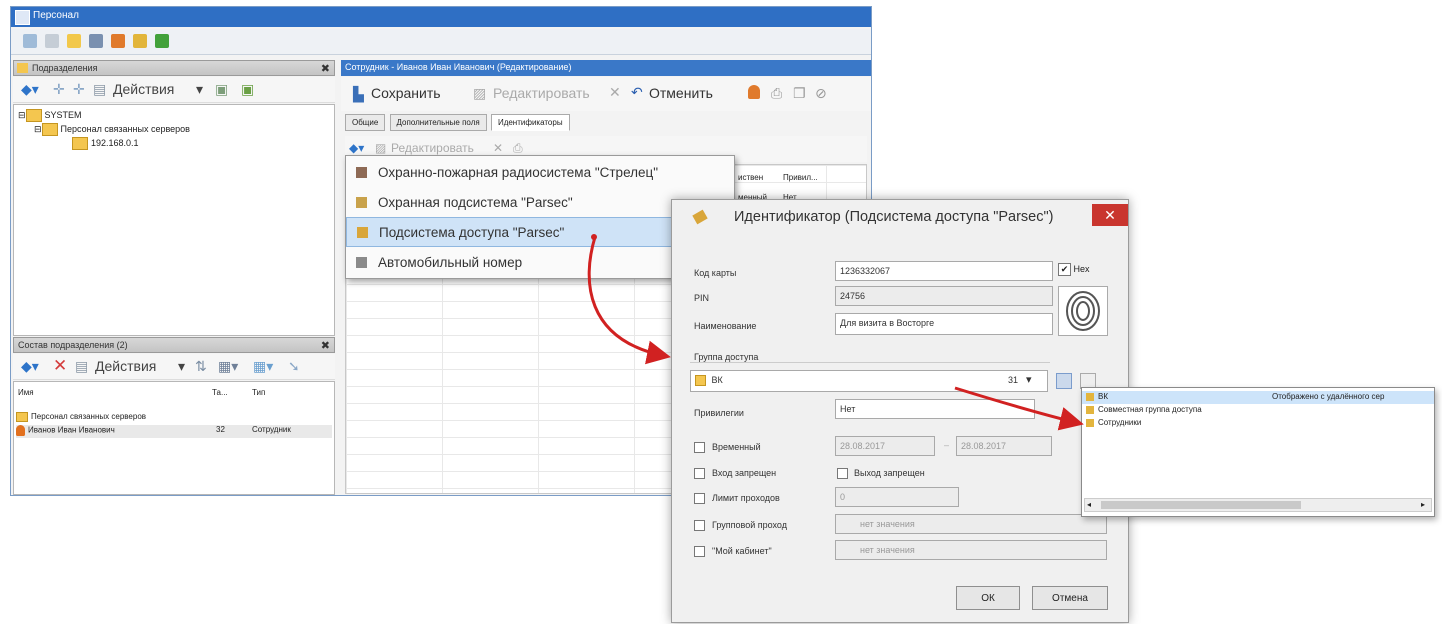  What do you see at coordinates (1019, 408) in the screenshot?
I see `arrow-to-popup` at bounding box center [1019, 408].